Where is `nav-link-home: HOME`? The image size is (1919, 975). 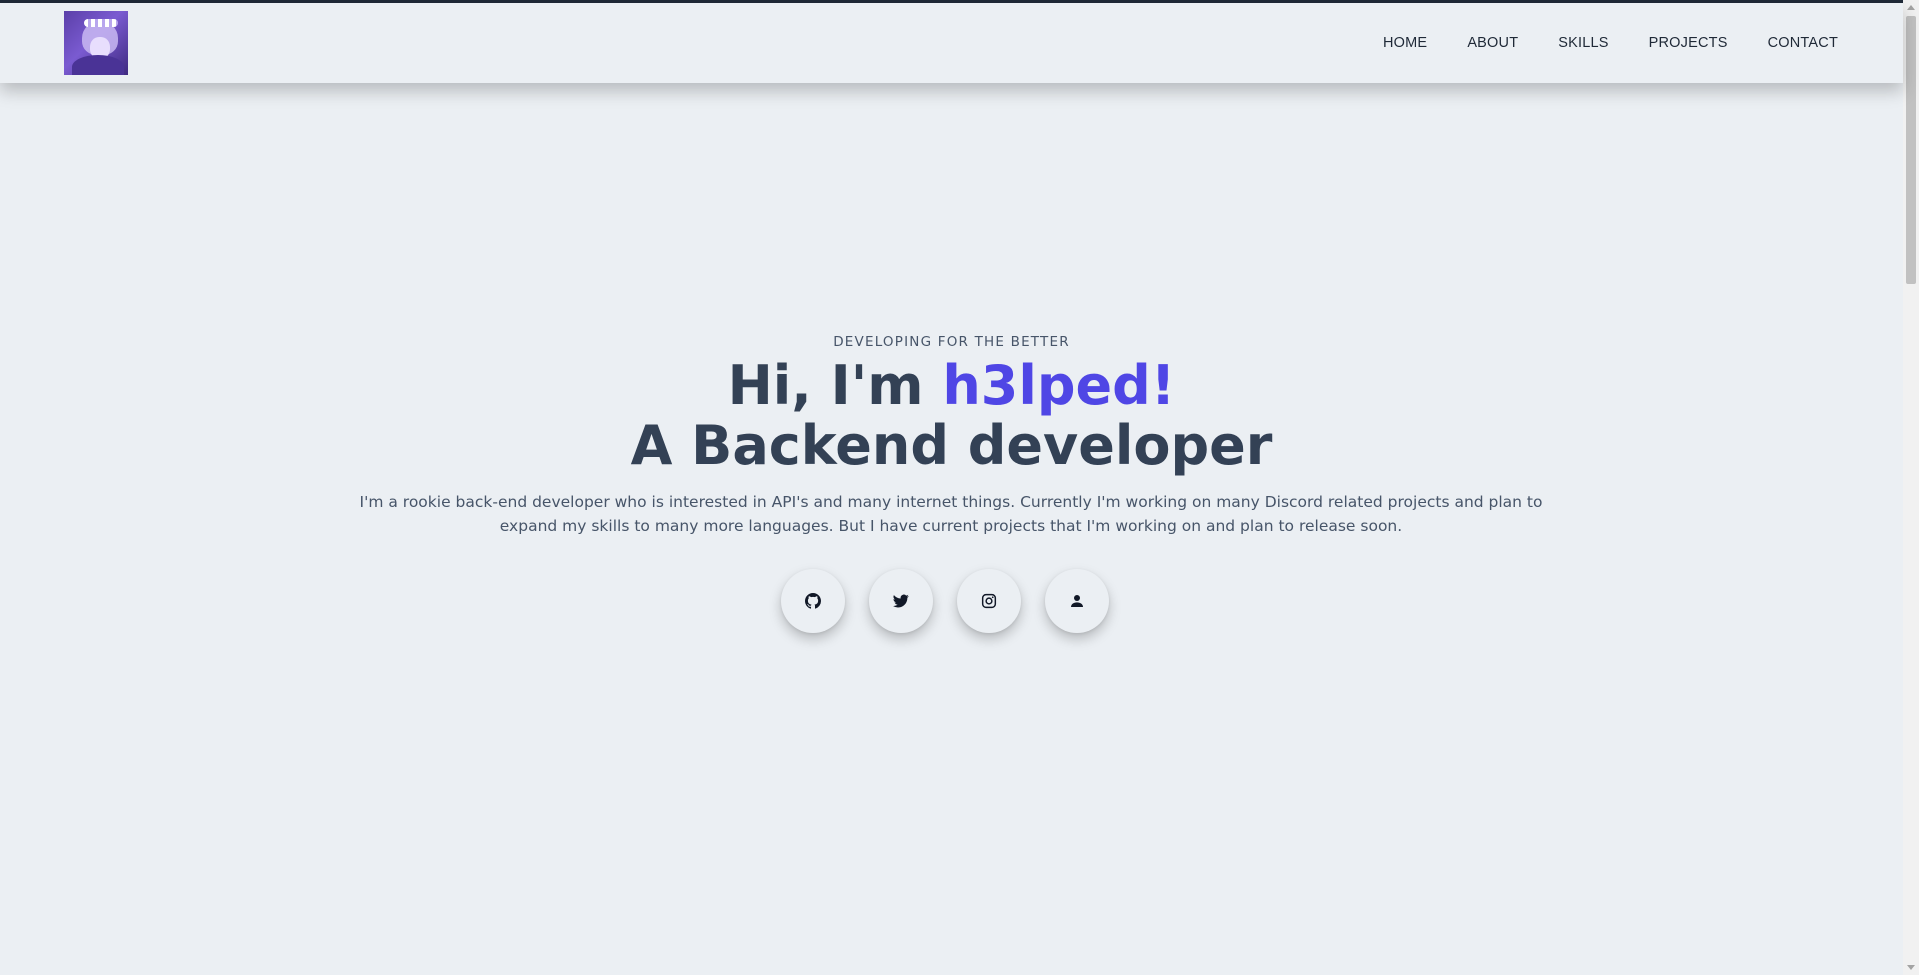
nav-link-home: HOME is located at coordinates (1405, 43).